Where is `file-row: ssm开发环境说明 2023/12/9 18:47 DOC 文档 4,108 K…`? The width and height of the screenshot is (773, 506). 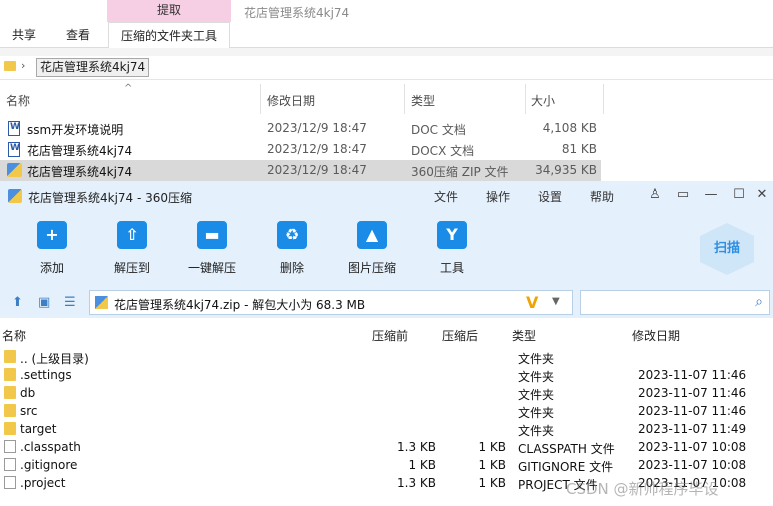
file-row: ssm开发环境说明 2023/12/9 18:47 DOC 文档 4,108 K… is located at coordinates (300, 128).